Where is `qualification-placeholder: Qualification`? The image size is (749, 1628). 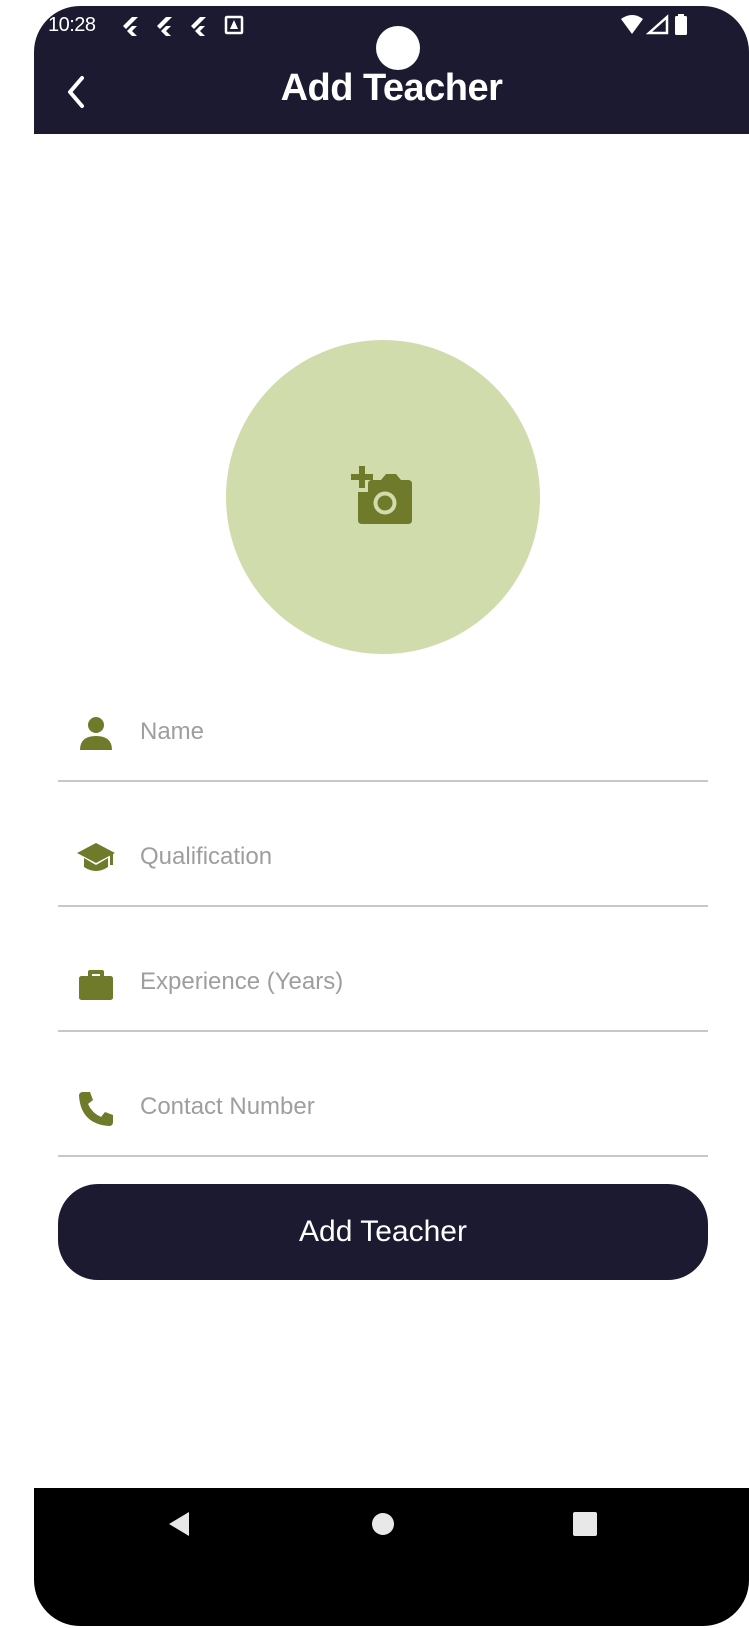 qualification-placeholder: Qualification is located at coordinates (206, 856).